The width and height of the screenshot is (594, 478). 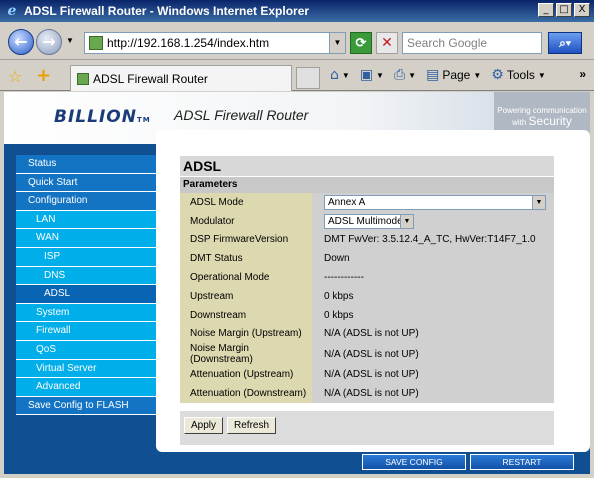 I want to click on close-button: X, so click(x=582, y=10).